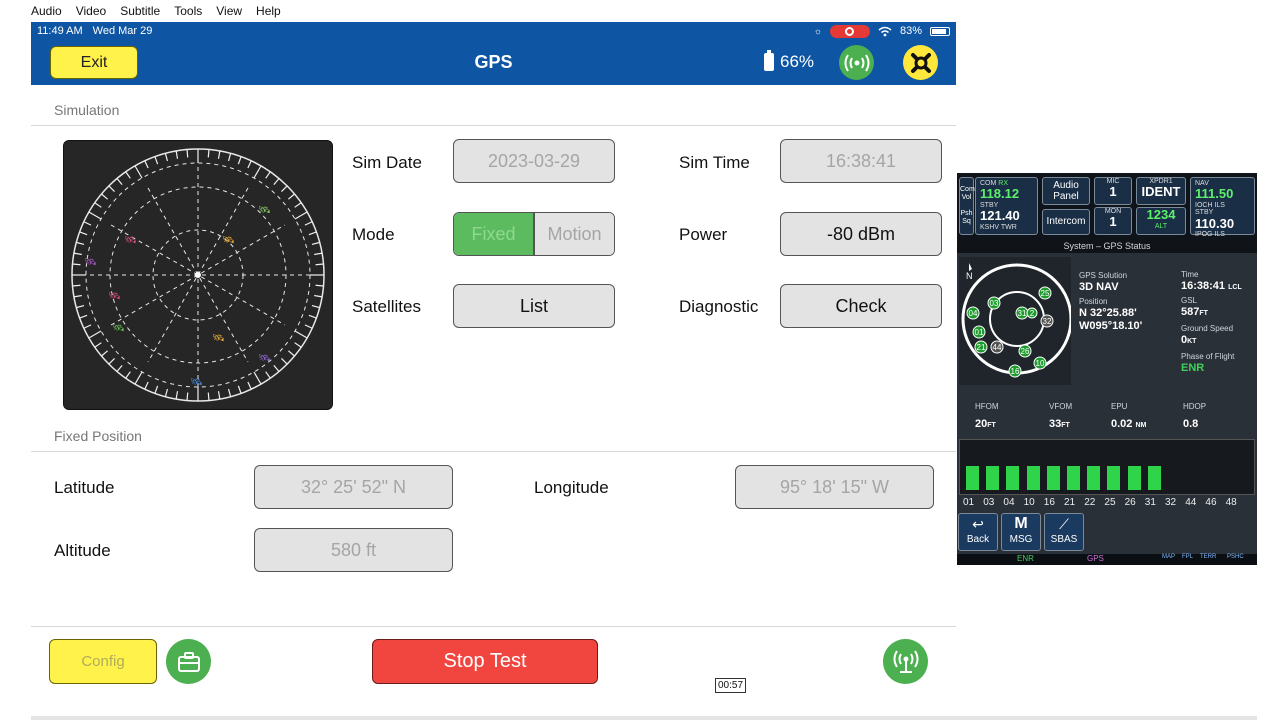  I want to click on prn-label-22: 22, so click(1090, 502).